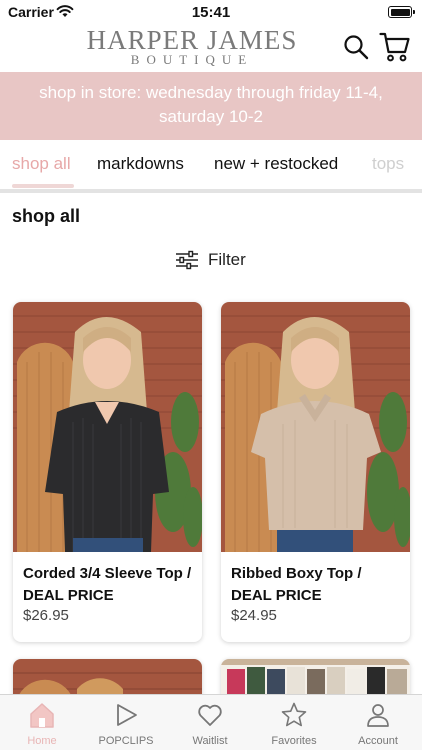  I want to click on filter-label: Filter, so click(227, 259).